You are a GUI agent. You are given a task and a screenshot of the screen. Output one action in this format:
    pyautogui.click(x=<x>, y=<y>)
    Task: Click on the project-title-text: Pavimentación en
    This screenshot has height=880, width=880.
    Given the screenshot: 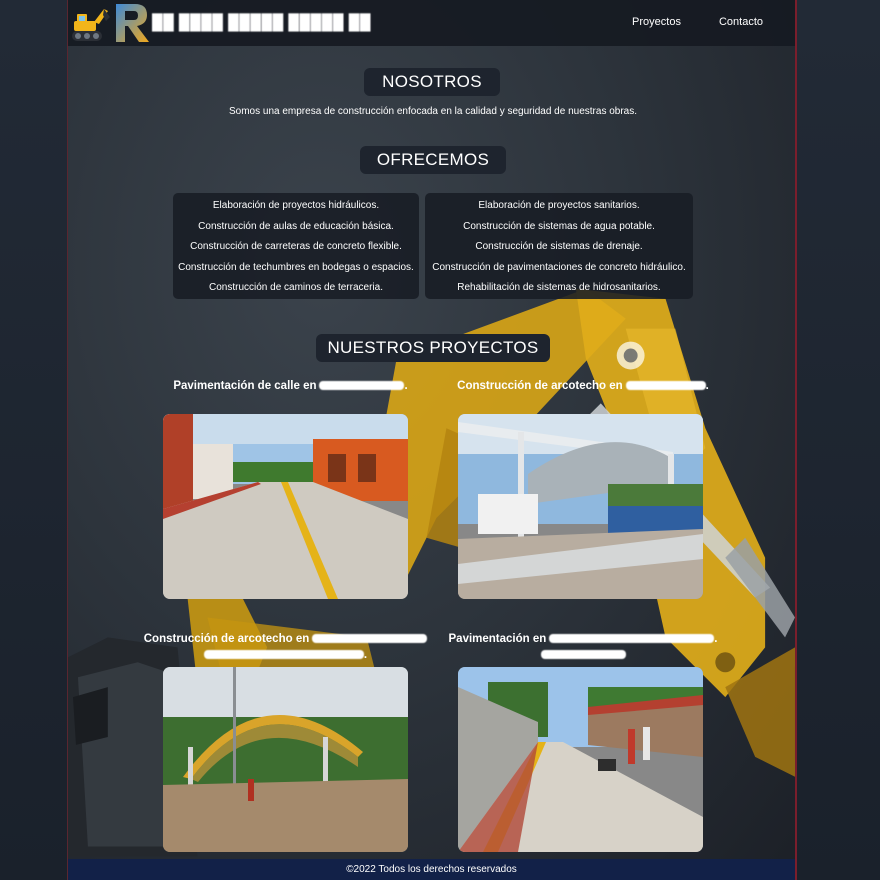 What is the action you would take?
    pyautogui.click(x=497, y=639)
    